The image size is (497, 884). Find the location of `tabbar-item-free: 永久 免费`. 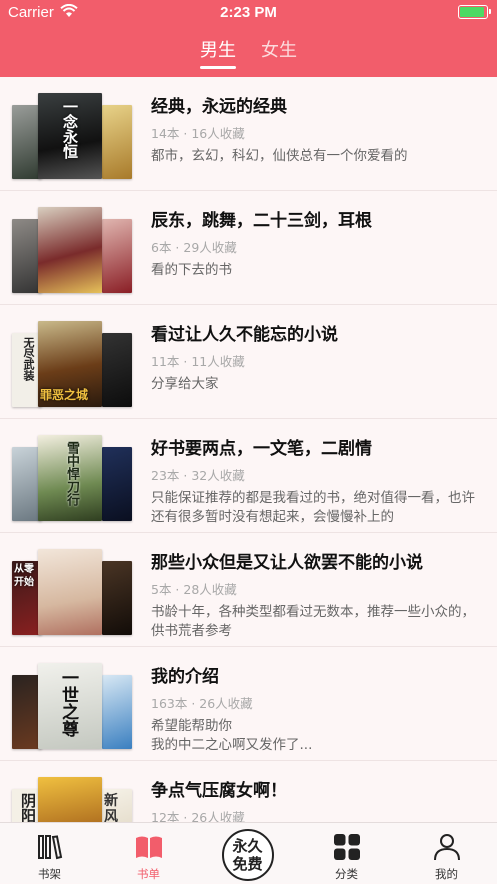

tabbar-item-free: 永久 免费 is located at coordinates (247, 853).